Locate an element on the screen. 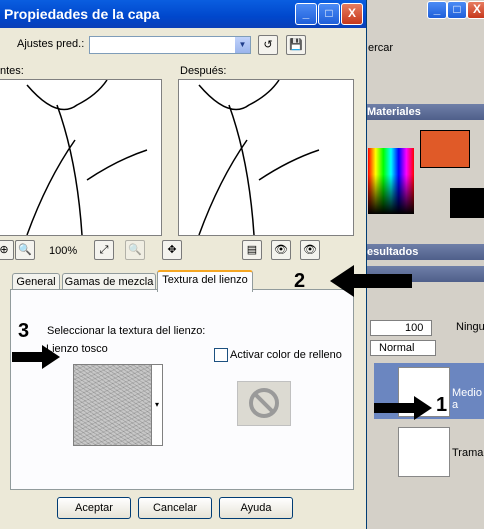 The image size is (484, 529). preview-toggle-icon: ▤ is located at coordinates (252, 250).